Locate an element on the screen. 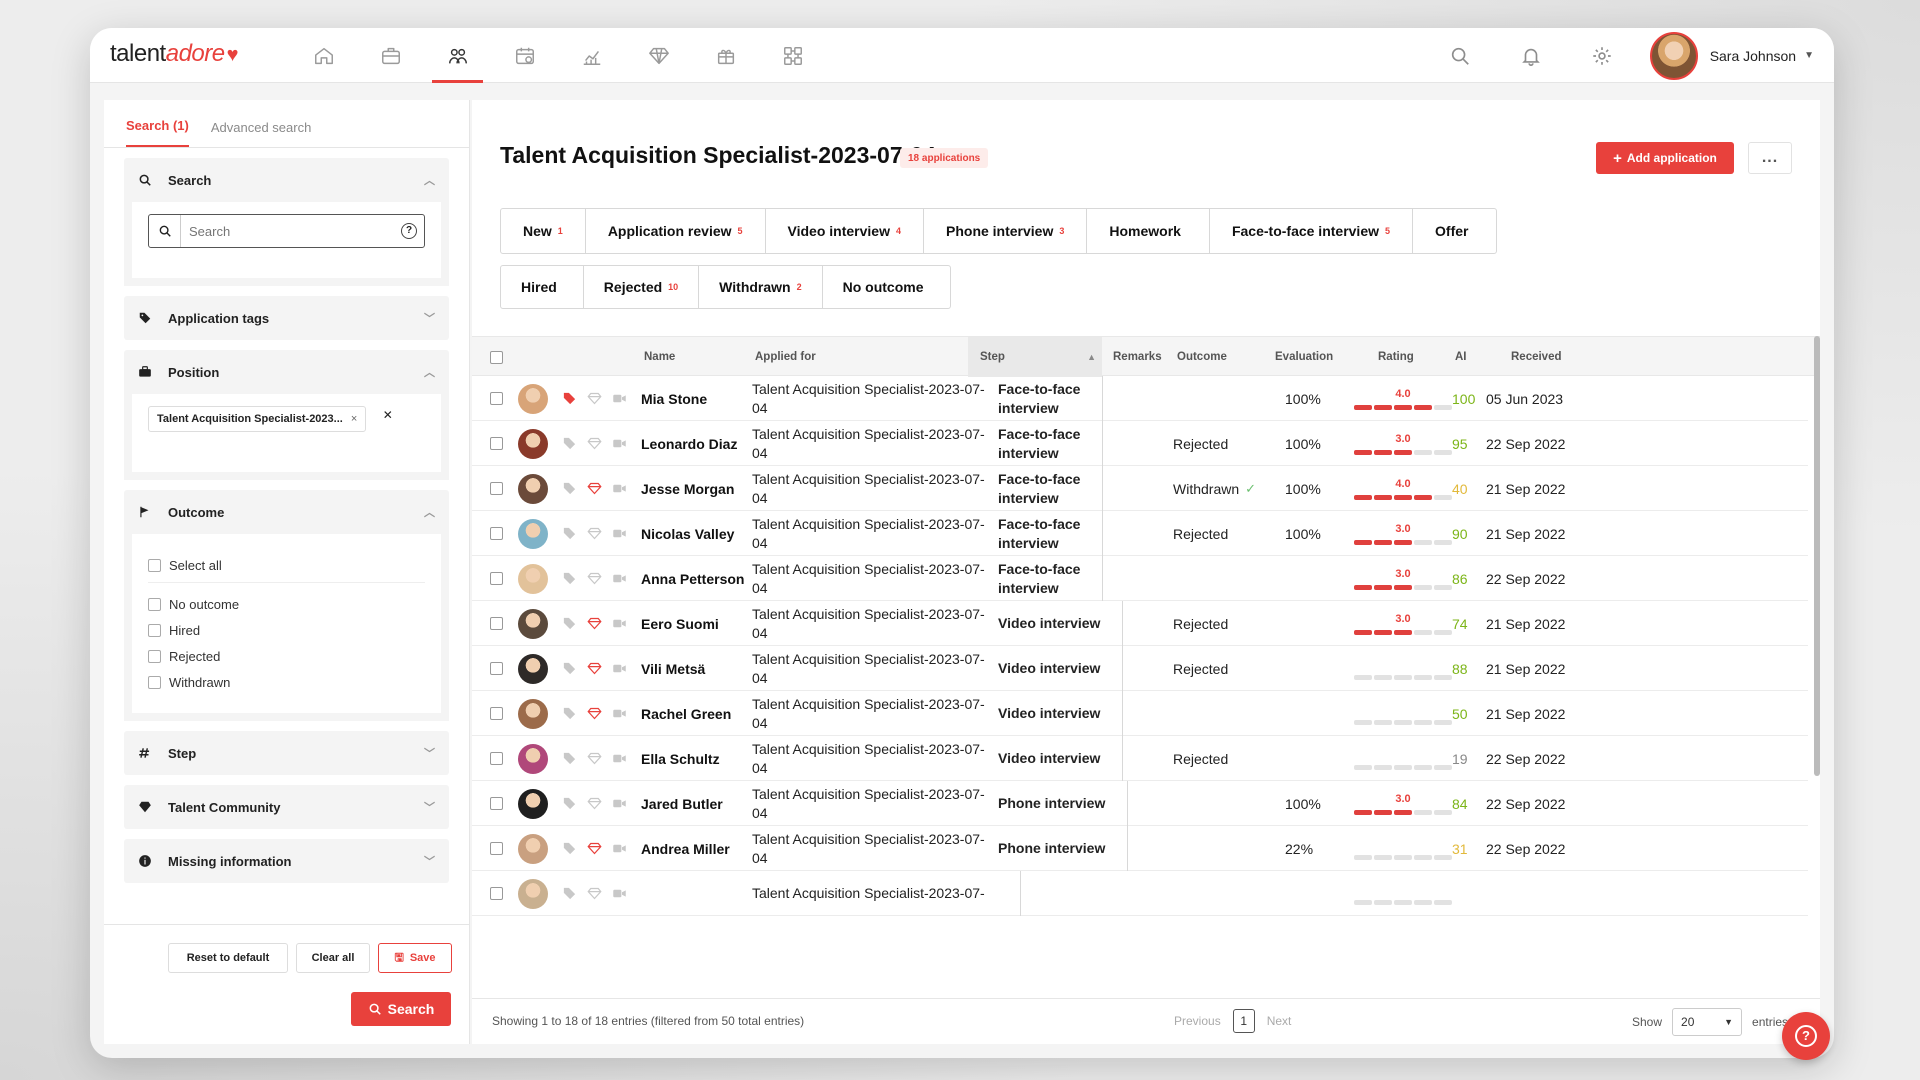 This screenshot has width=1920, height=1080. brand-logo: talentadore ♥ is located at coordinates (174, 54).